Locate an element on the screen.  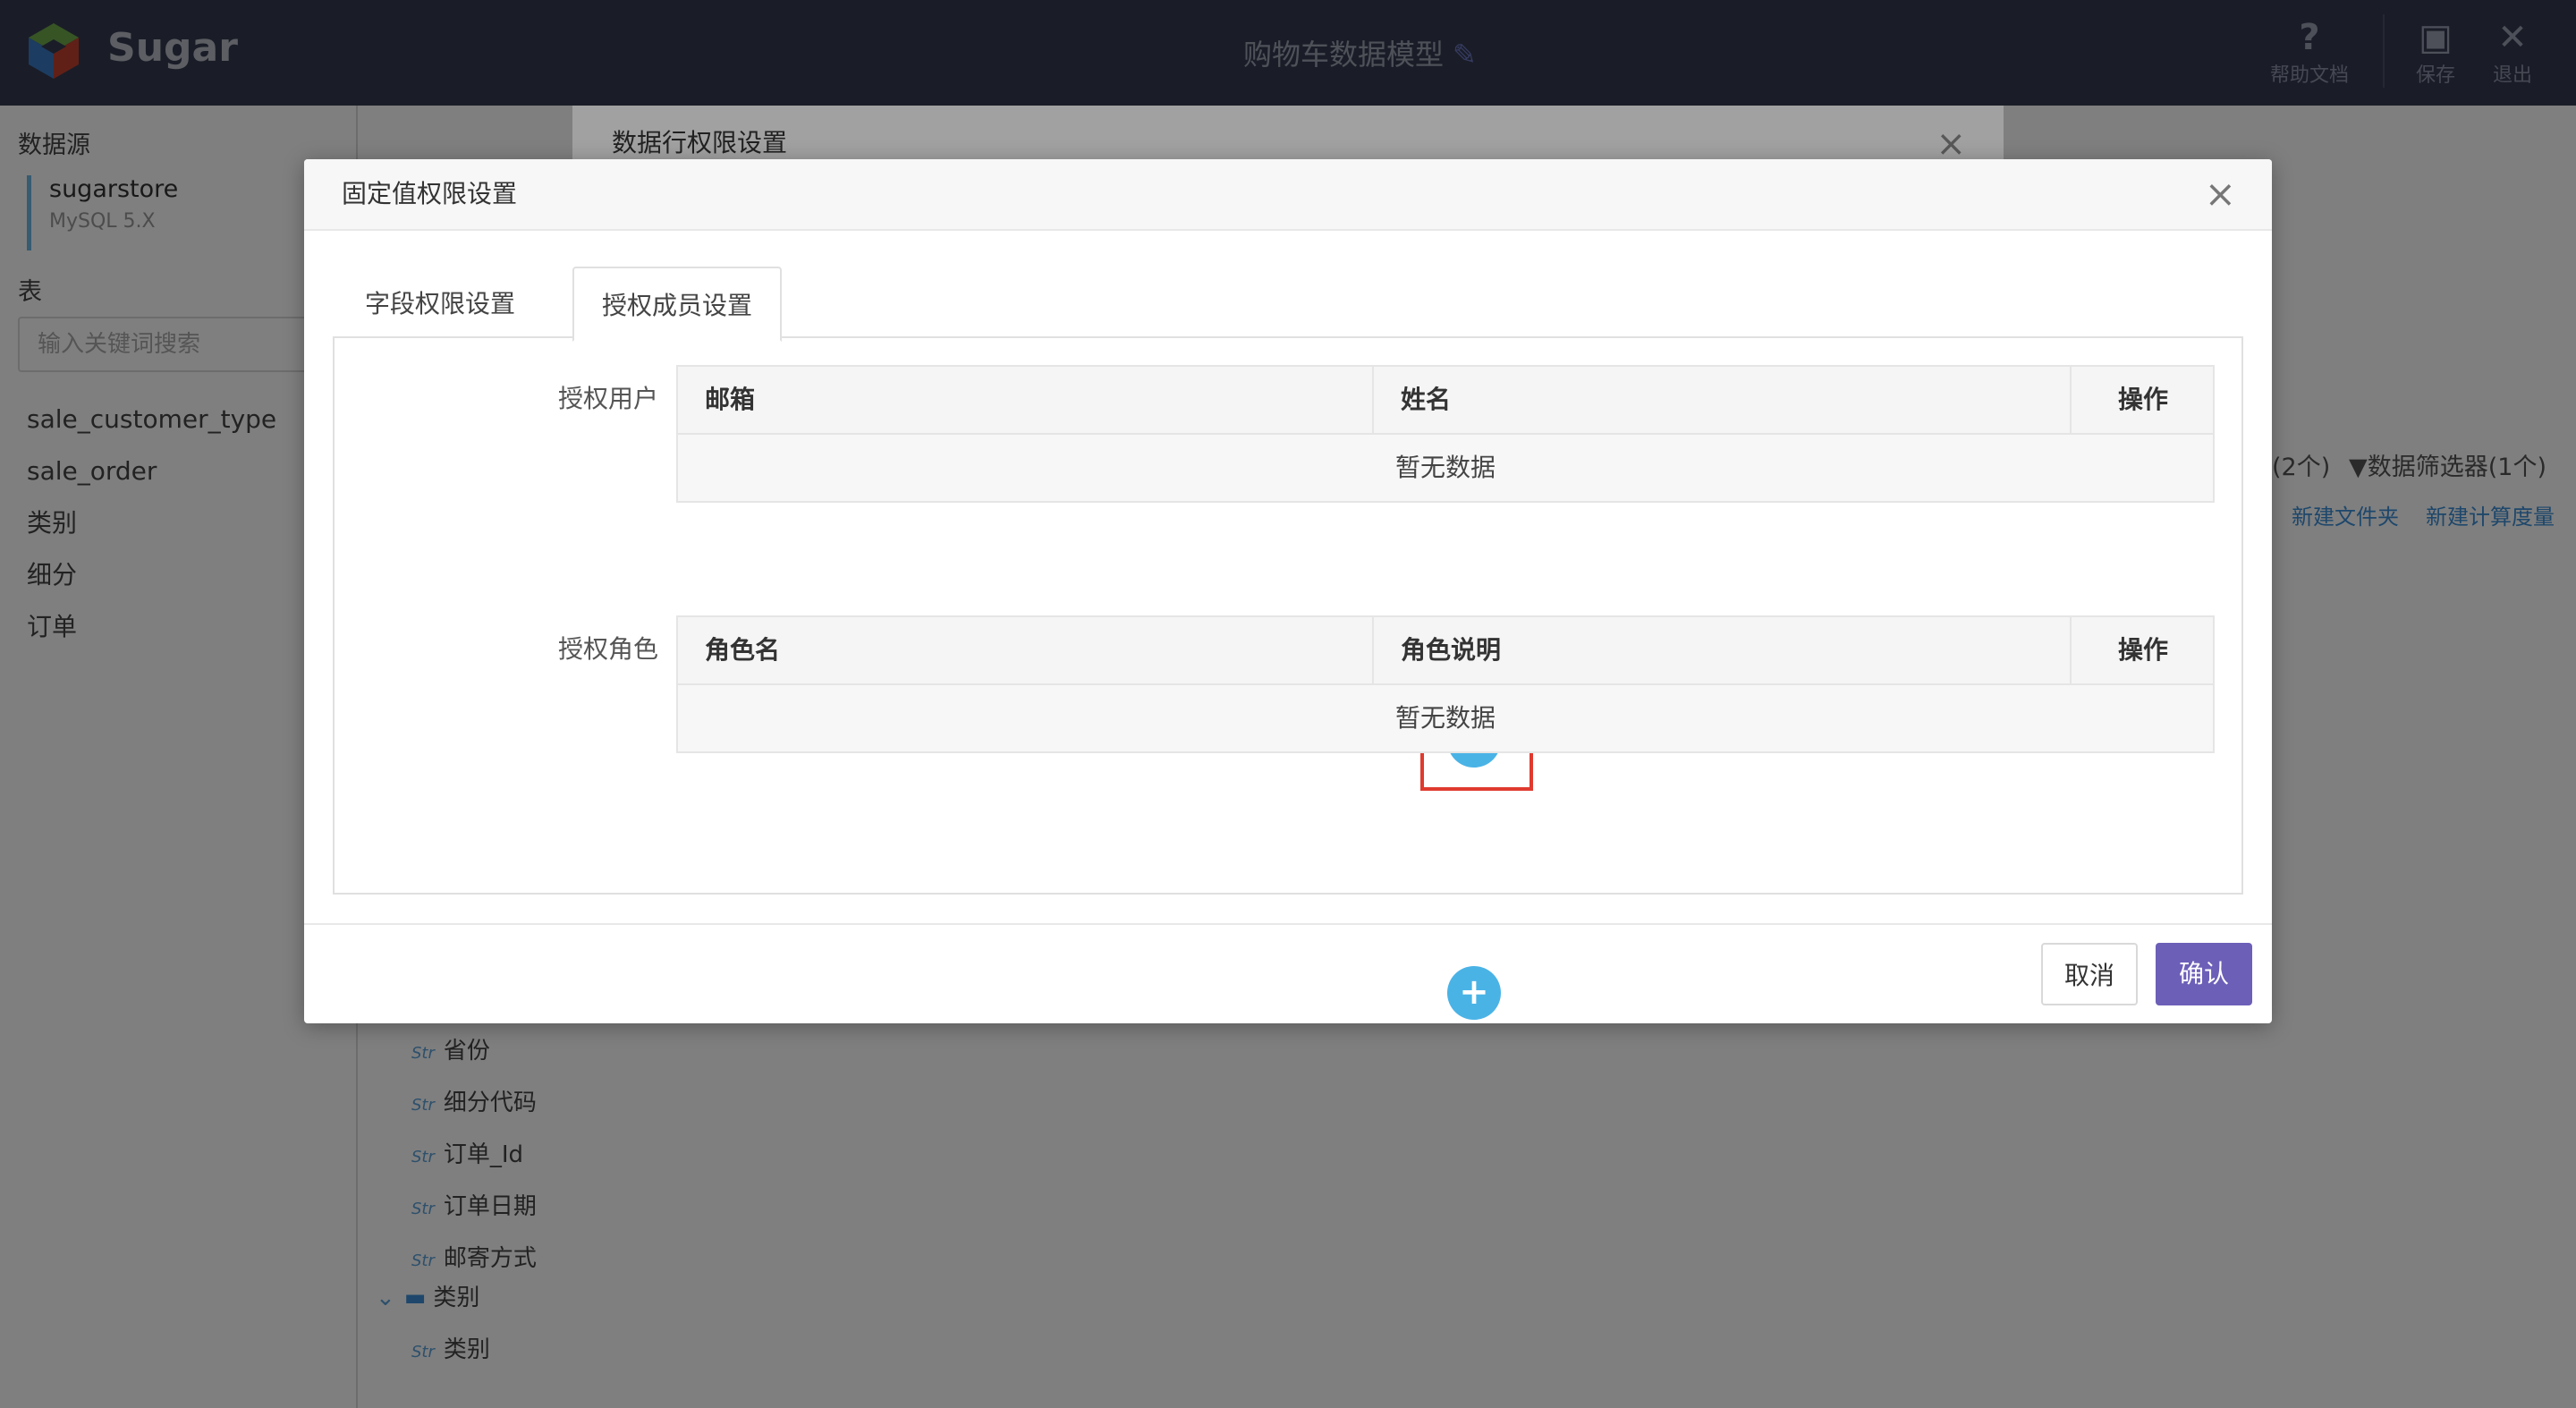
table-header: 角色名 角色说明 操作 is located at coordinates (1445, 651).